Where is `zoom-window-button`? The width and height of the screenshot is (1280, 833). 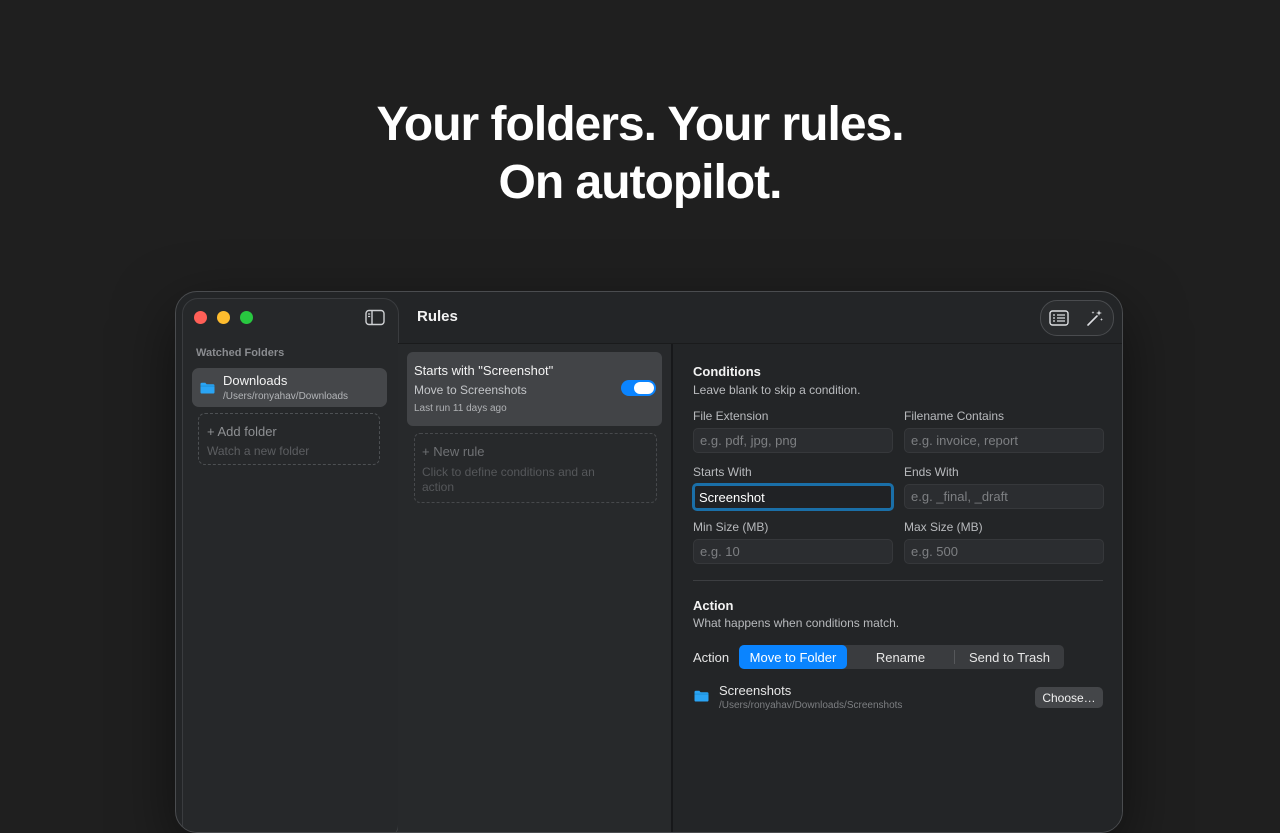 zoom-window-button is located at coordinates (246, 317).